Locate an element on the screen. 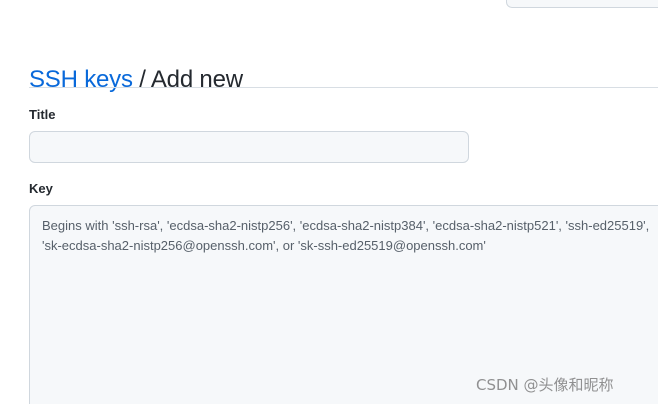 This screenshot has height=404, width=658. breadcrumb-ssh-keys-link: SSH keys is located at coordinates (81, 79).